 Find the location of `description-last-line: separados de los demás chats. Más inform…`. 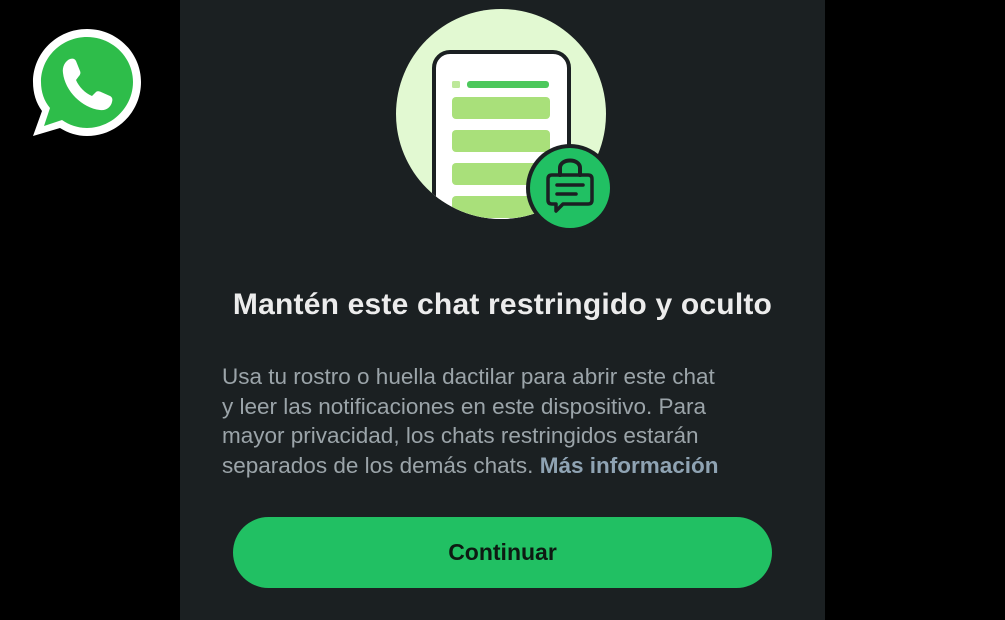

description-last-line: separados de los demás chats. Más inform… is located at coordinates (509, 466).